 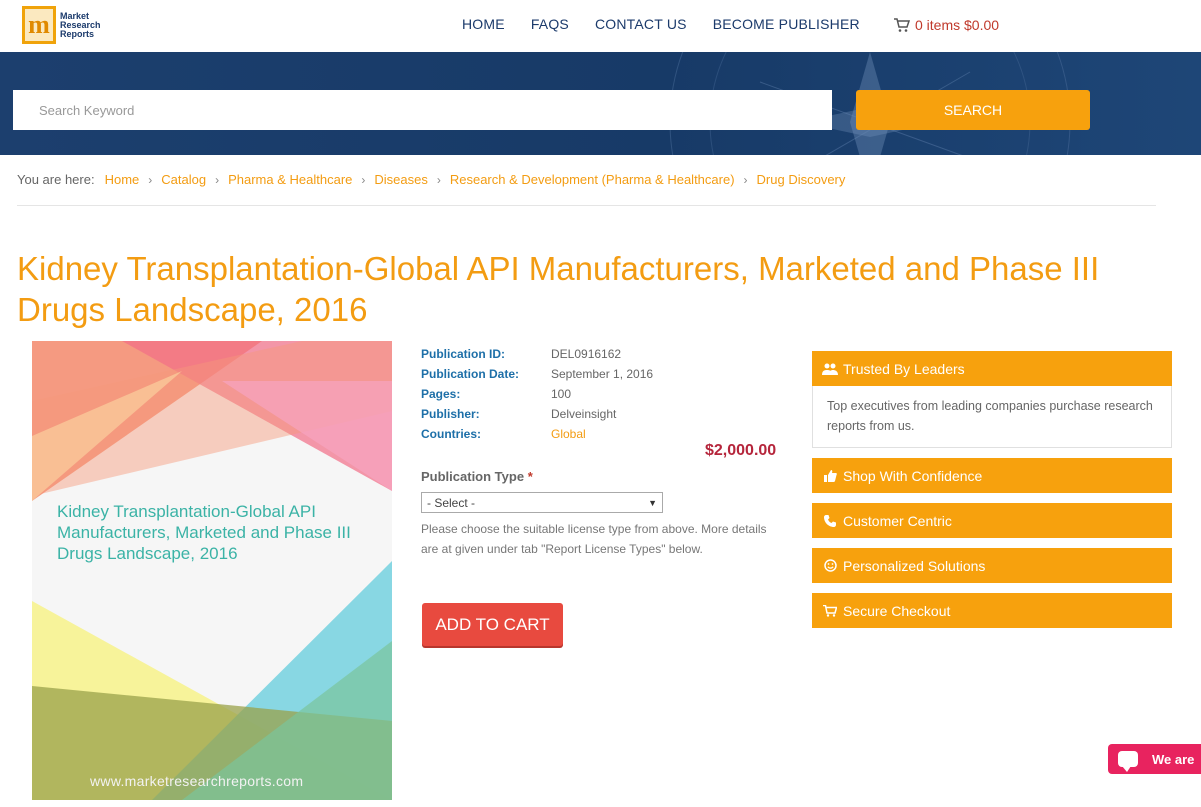 What do you see at coordinates (492, 624) in the screenshot?
I see `add-to-cart-button: ADD TO CART` at bounding box center [492, 624].